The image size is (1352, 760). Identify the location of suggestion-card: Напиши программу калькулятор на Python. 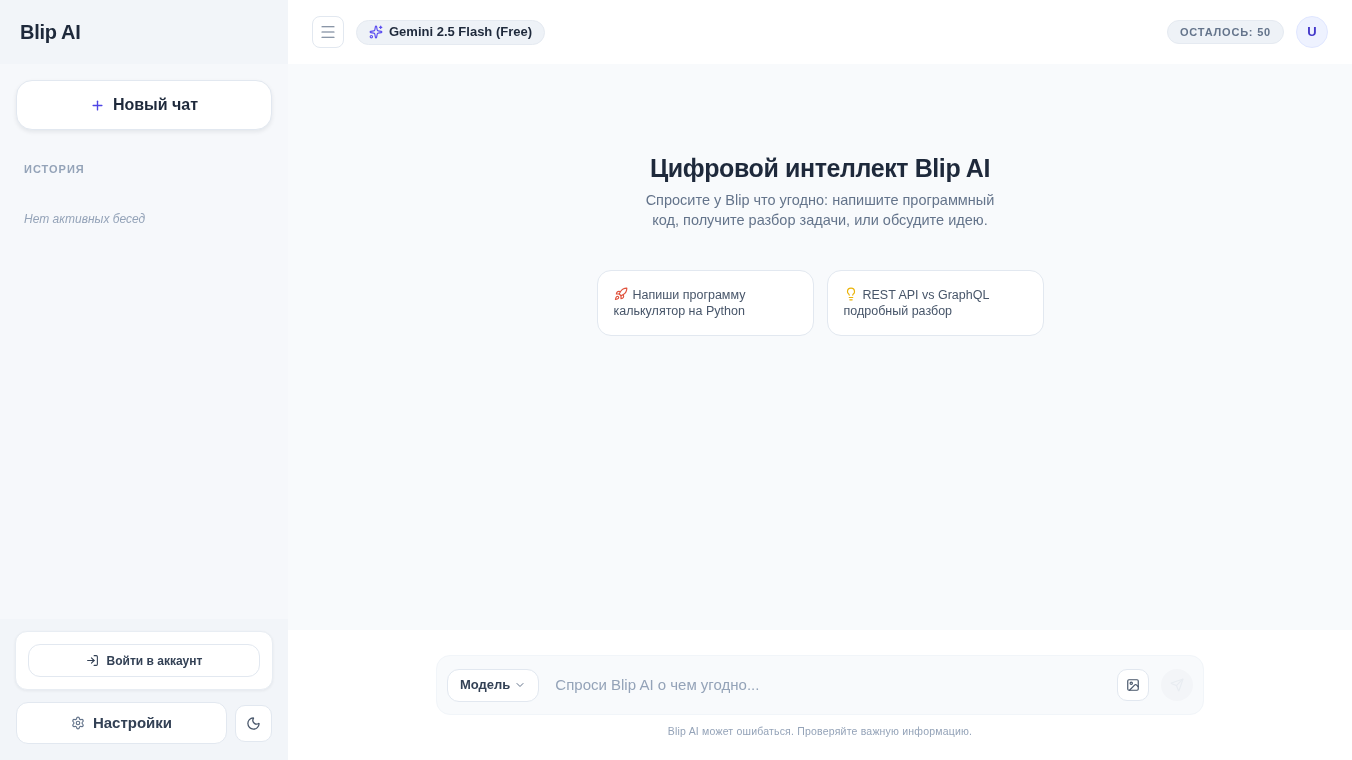
(705, 303).